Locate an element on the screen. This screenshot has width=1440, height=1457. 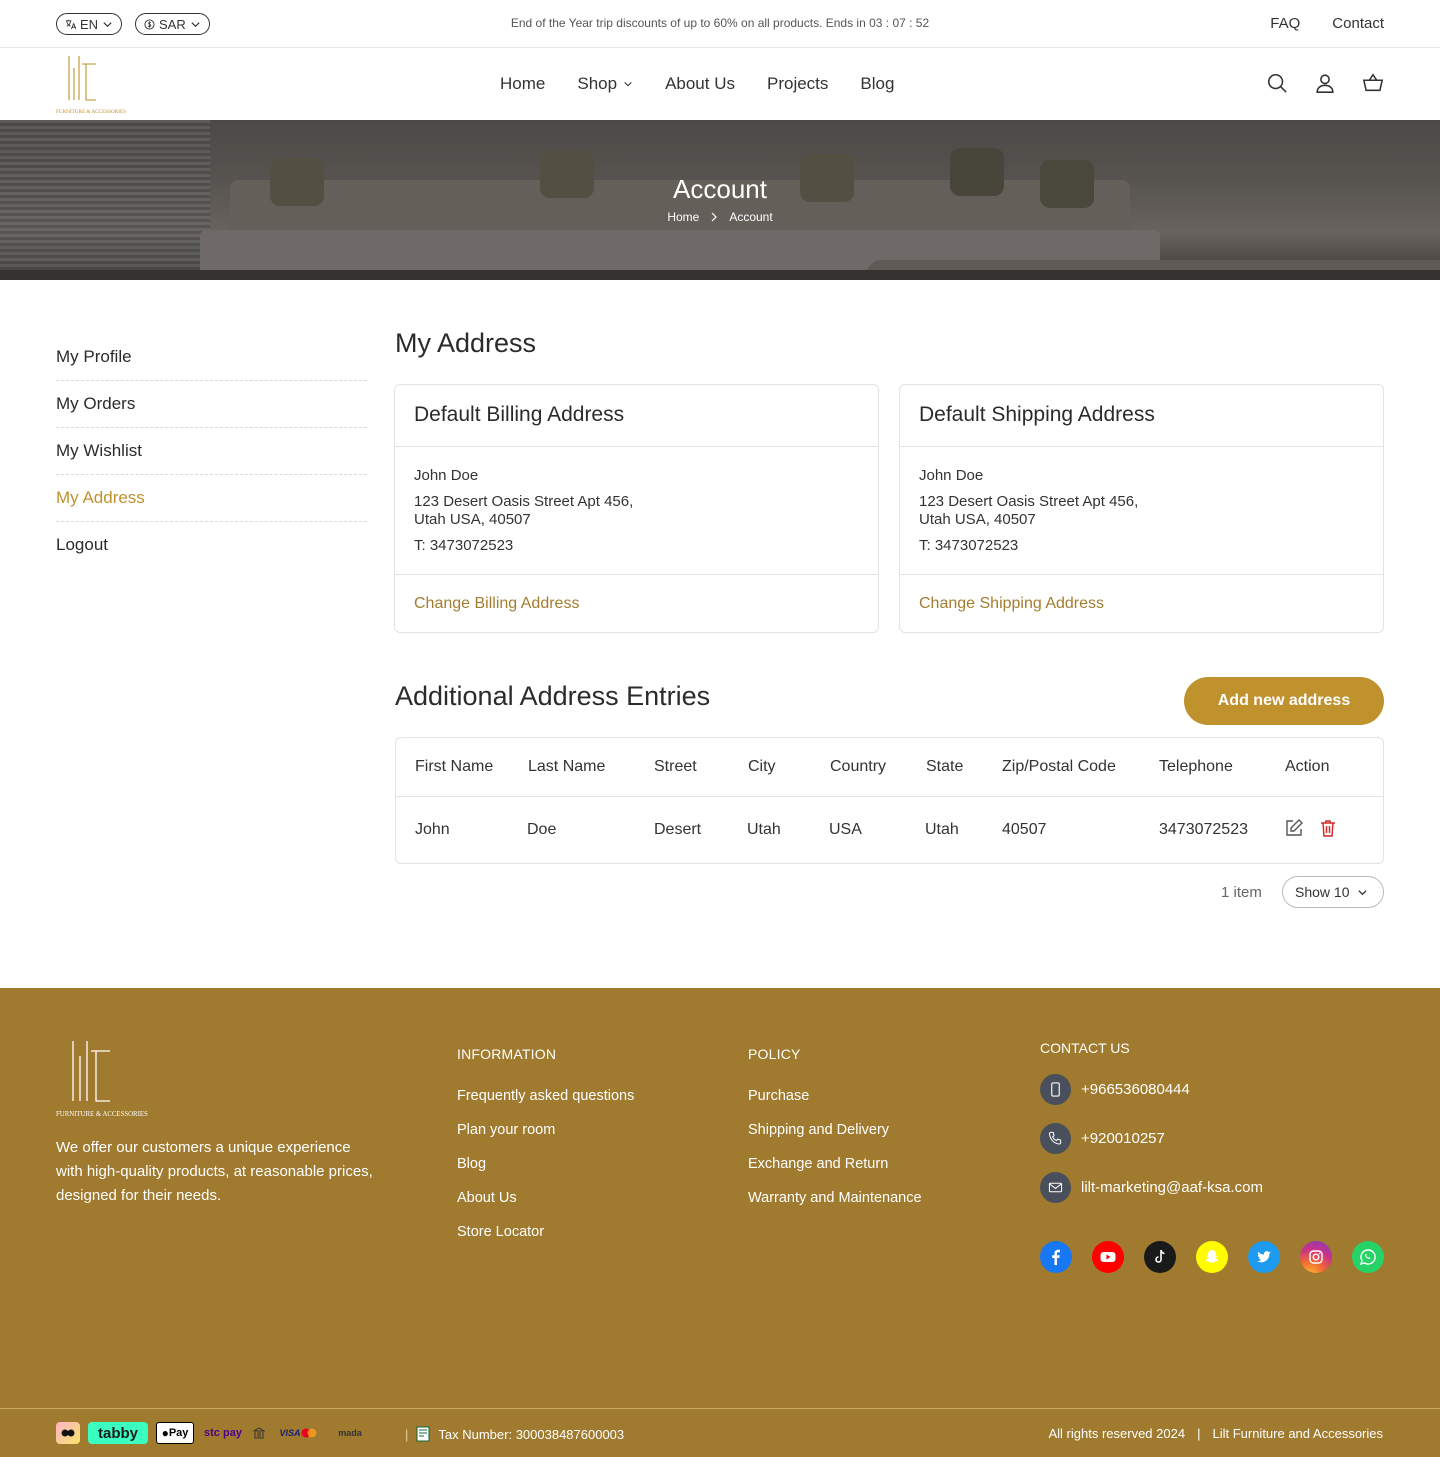
tiktok-icon is located at coordinates (1160, 1257).